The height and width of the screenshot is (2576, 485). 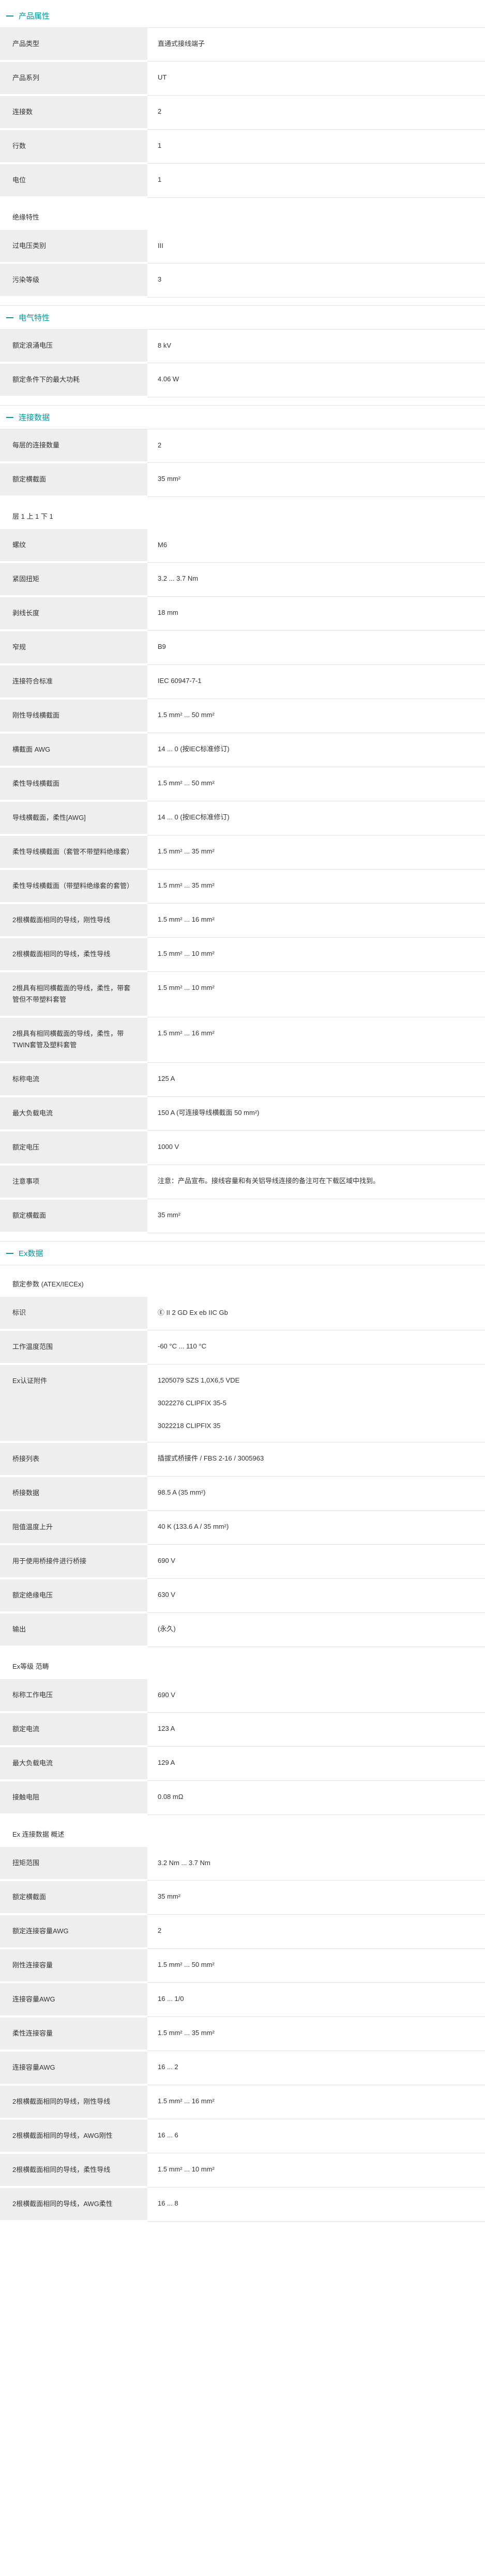 I want to click on section-header: Ex数据, so click(x=242, y=1253).